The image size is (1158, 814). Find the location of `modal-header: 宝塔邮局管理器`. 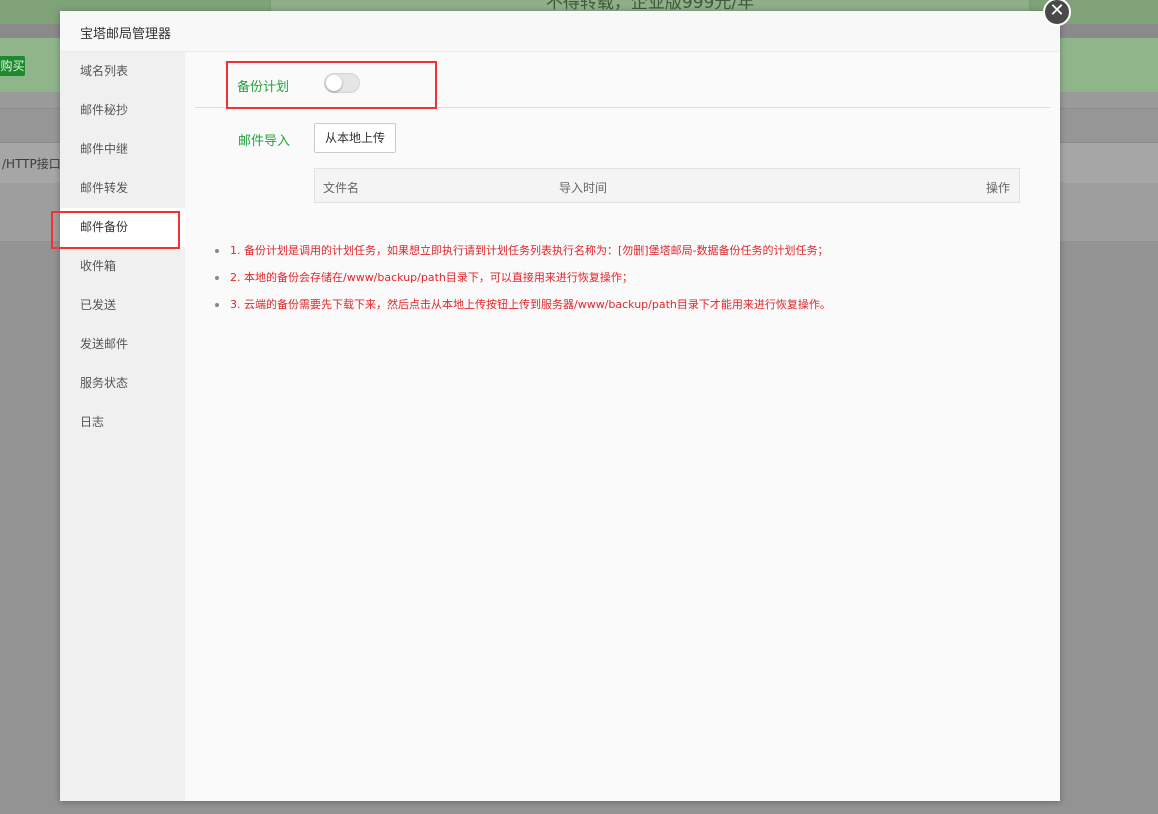

modal-header: 宝塔邮局管理器 is located at coordinates (560, 31).